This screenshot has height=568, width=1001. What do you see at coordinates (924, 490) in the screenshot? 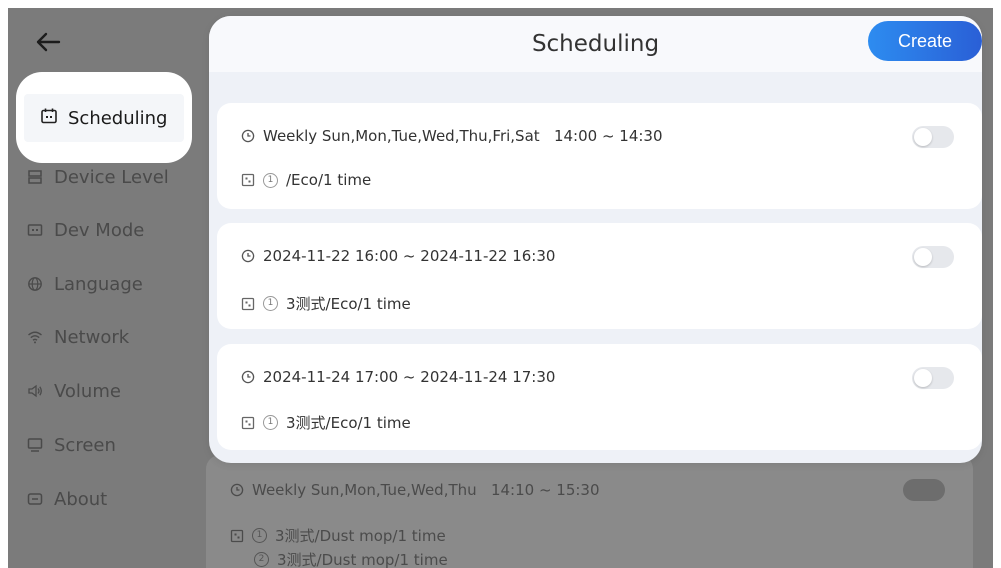
I see `background-schedule-toggle` at bounding box center [924, 490].